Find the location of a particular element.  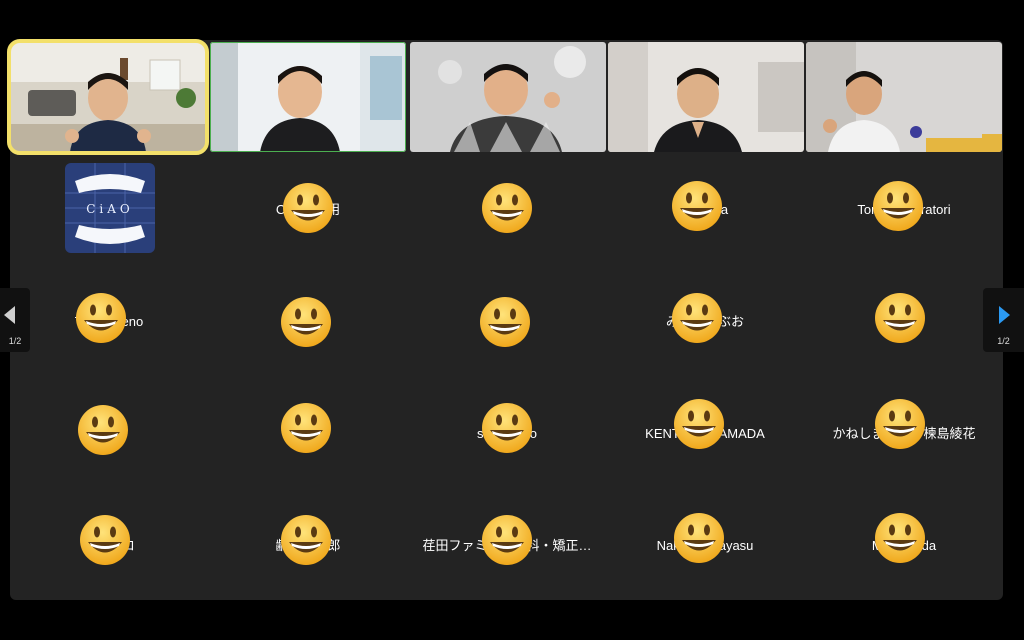

participant-tile: 齢 郎 is located at coordinates (308, 544).